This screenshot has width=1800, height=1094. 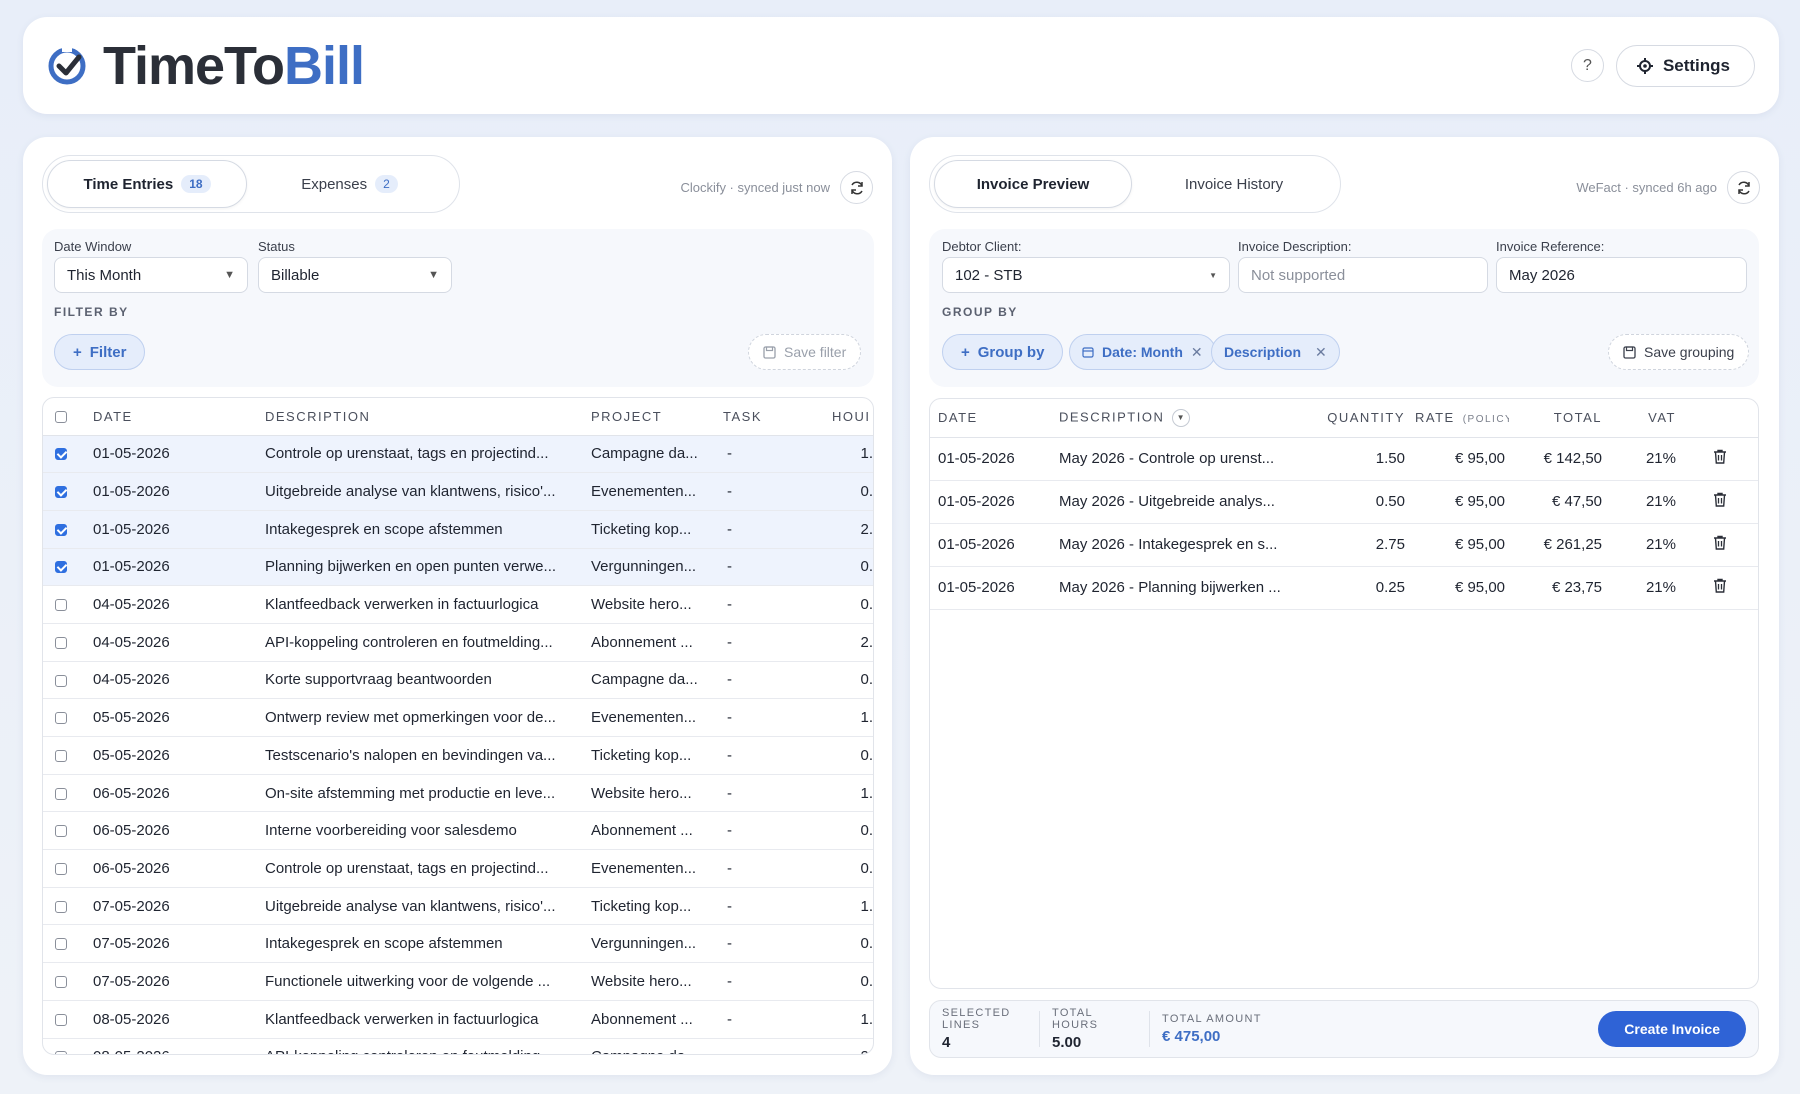 I want to click on status-select: Billable ▼, so click(x=355, y=275).